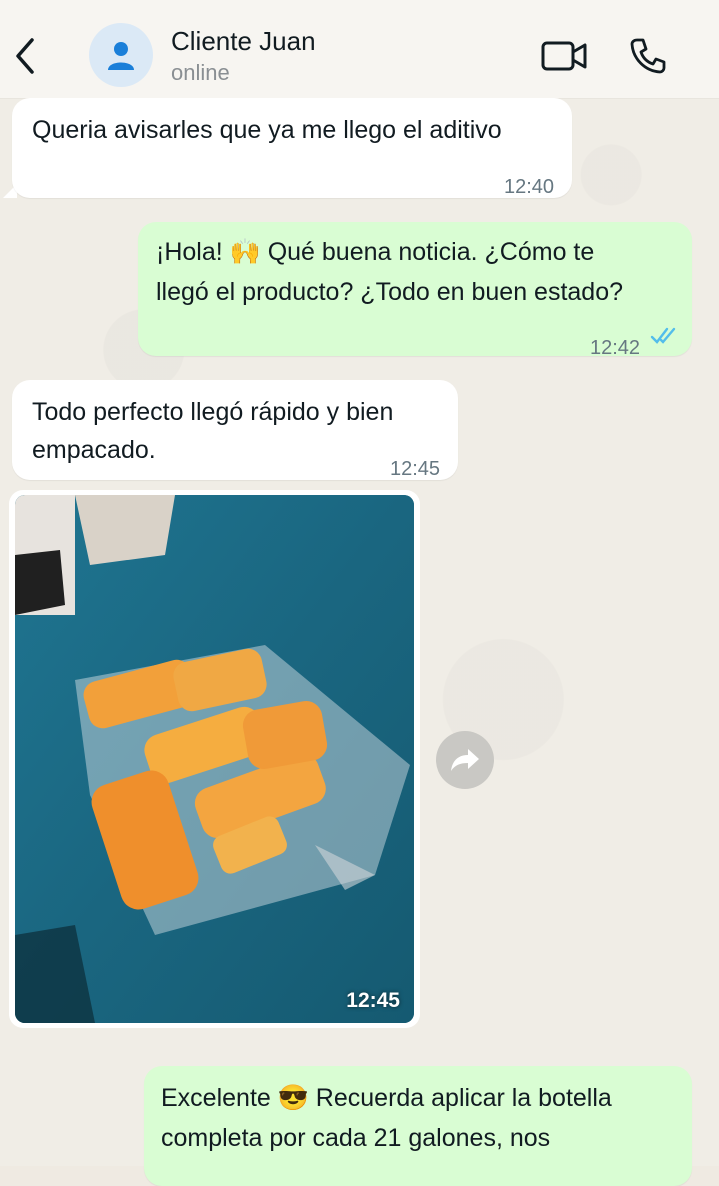  Describe the element at coordinates (243, 41) in the screenshot. I see `contact-name: Cliente Juan` at that location.